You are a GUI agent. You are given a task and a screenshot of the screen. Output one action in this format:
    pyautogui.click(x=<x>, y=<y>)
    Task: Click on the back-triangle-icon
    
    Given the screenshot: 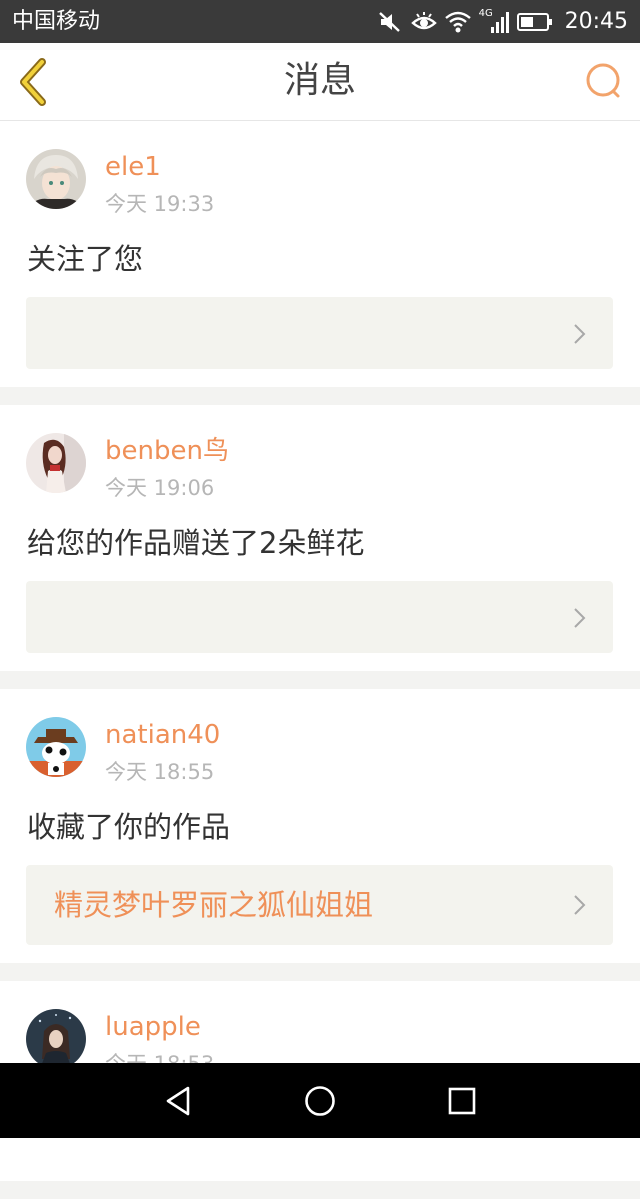 What is the action you would take?
    pyautogui.click(x=178, y=1101)
    